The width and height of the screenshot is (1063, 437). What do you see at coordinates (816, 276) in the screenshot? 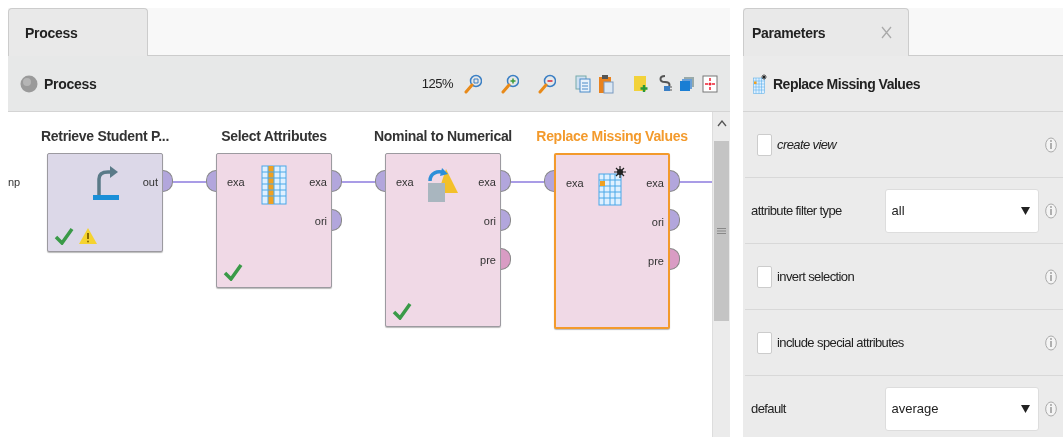
I see `parameter-label: invert selection` at bounding box center [816, 276].